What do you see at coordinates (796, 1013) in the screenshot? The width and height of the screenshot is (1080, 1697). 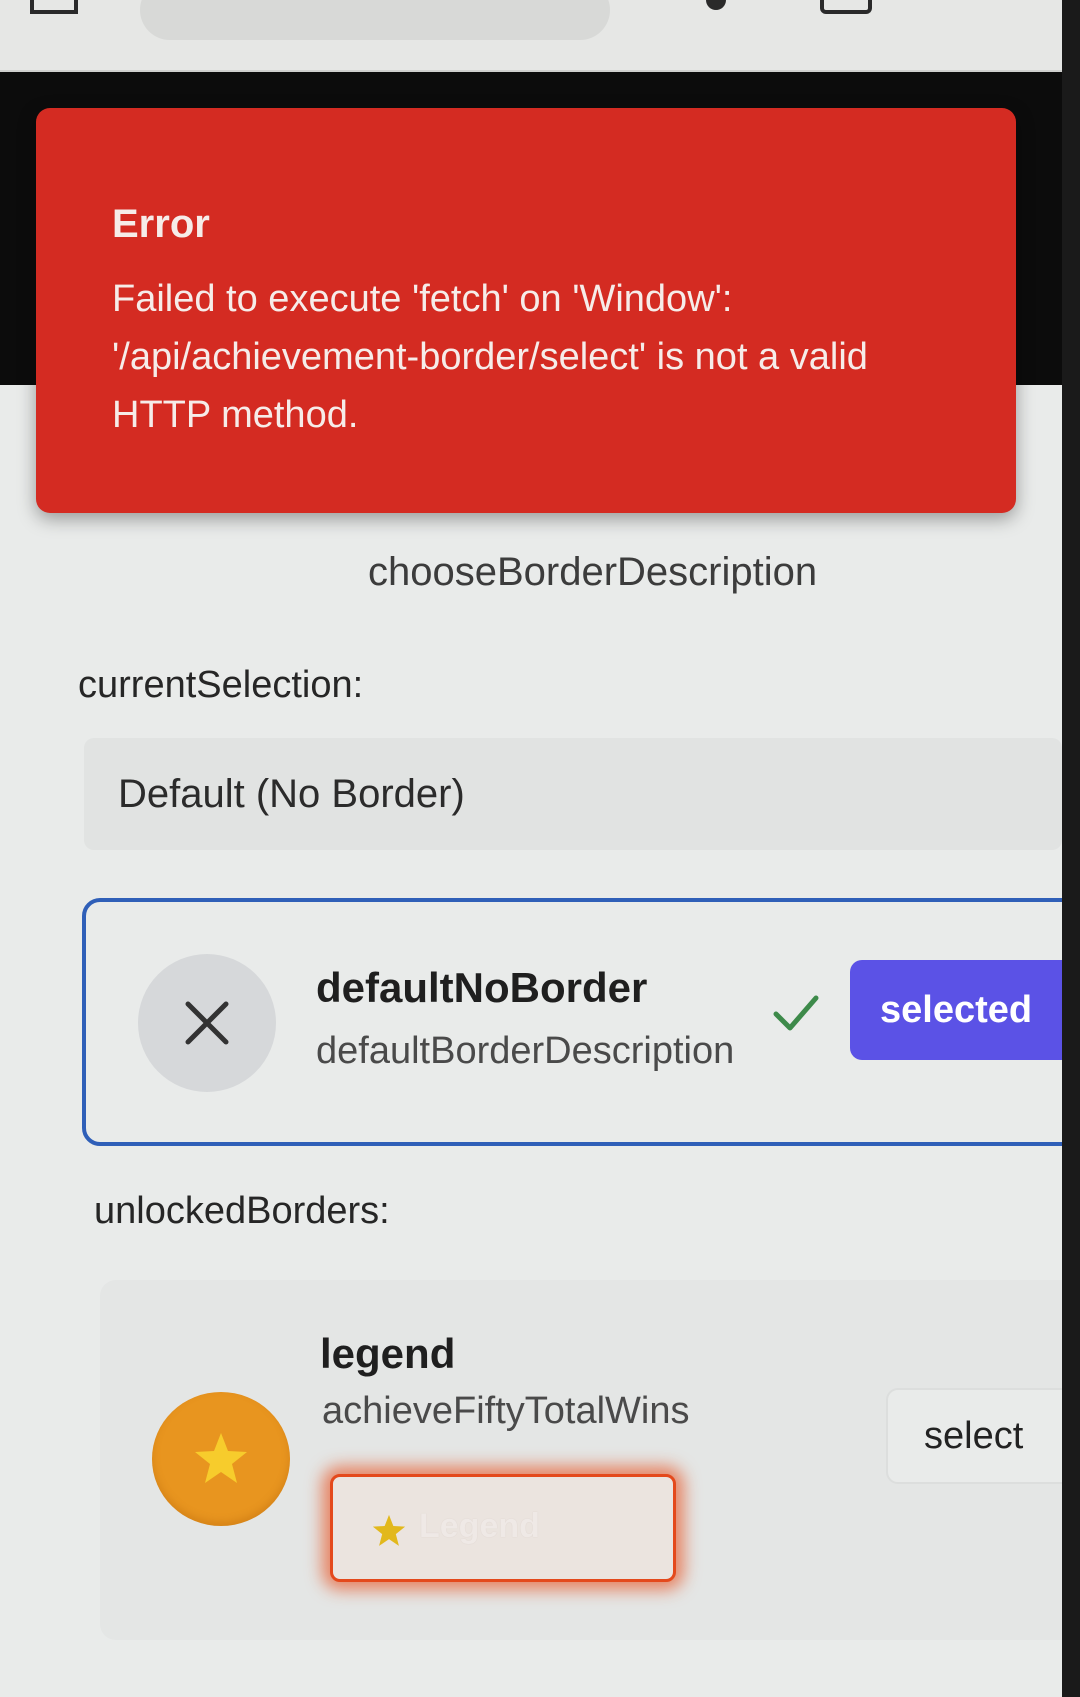 I see `check-icon` at bounding box center [796, 1013].